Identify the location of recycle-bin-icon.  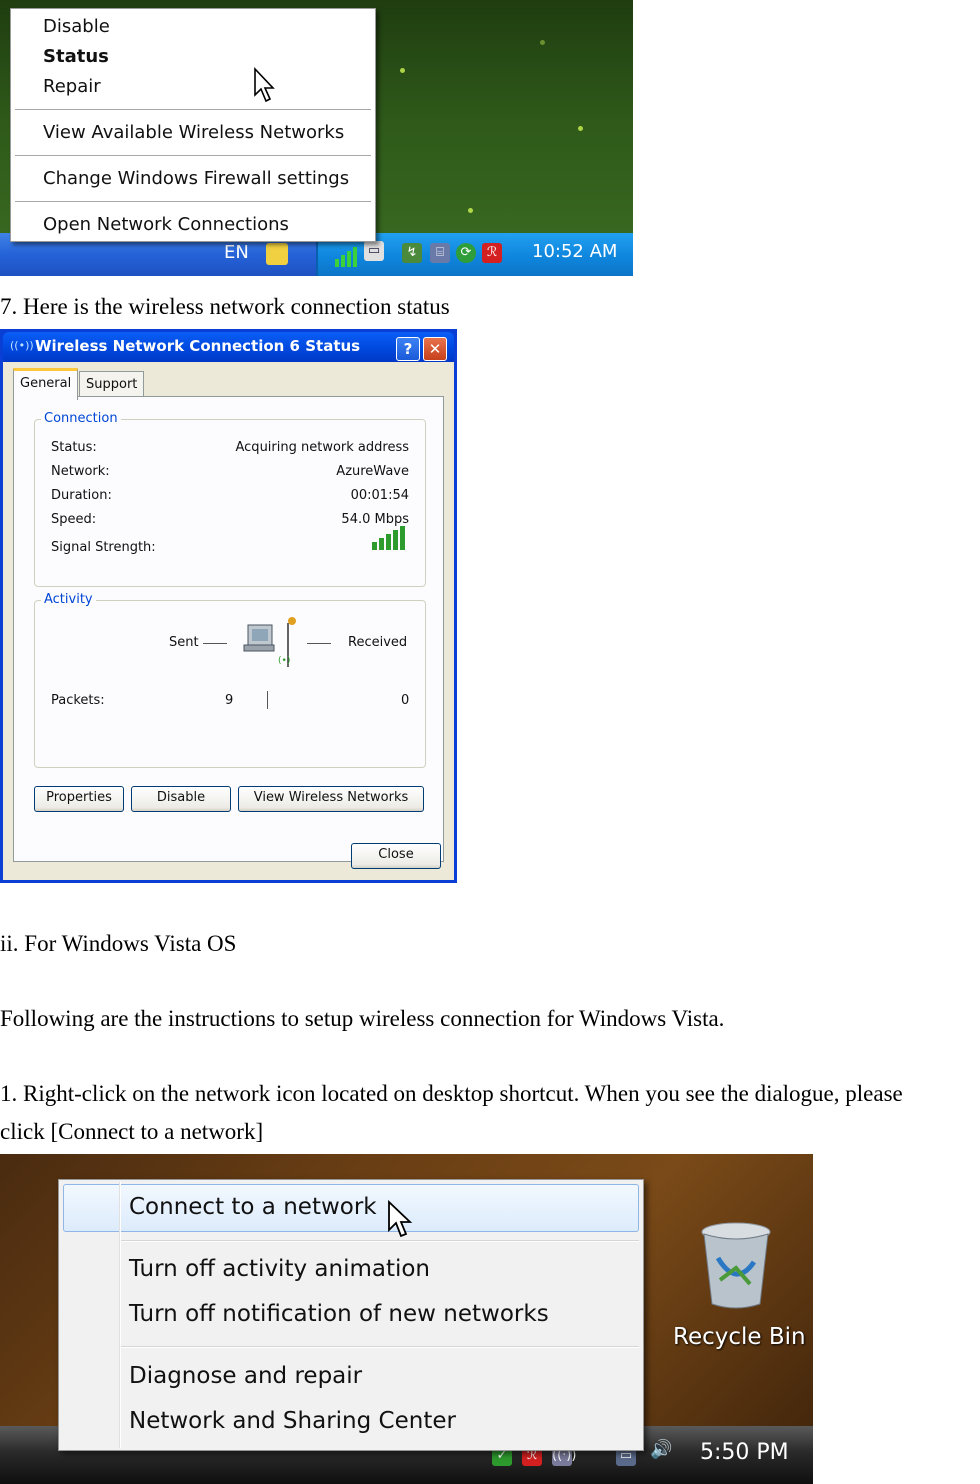
(736, 1266).